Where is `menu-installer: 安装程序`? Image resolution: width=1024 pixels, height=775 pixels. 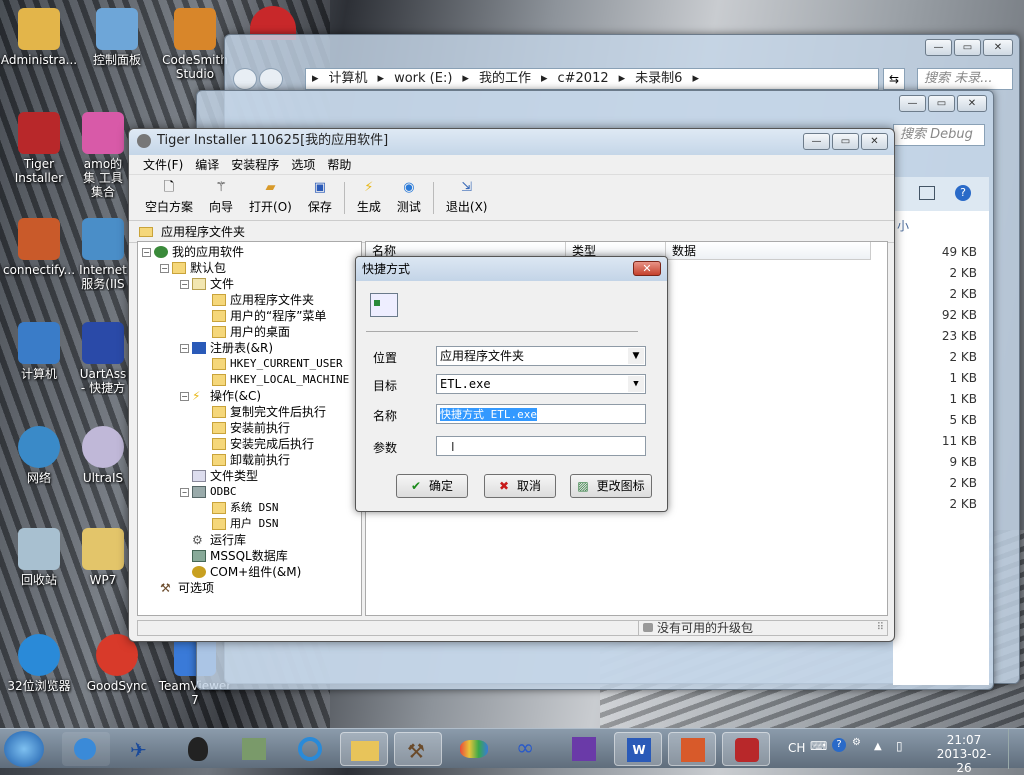
menu-installer: 安装程序 is located at coordinates (255, 164).